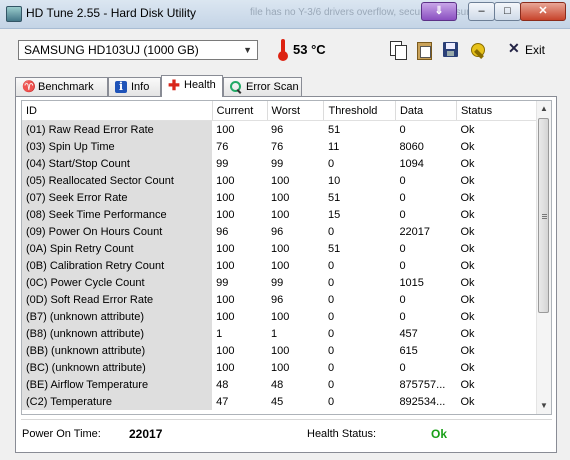 The image size is (570, 460). Describe the element at coordinates (117, 180) in the screenshot. I see `cell-id: (05) Reallocated Sector Count` at that location.